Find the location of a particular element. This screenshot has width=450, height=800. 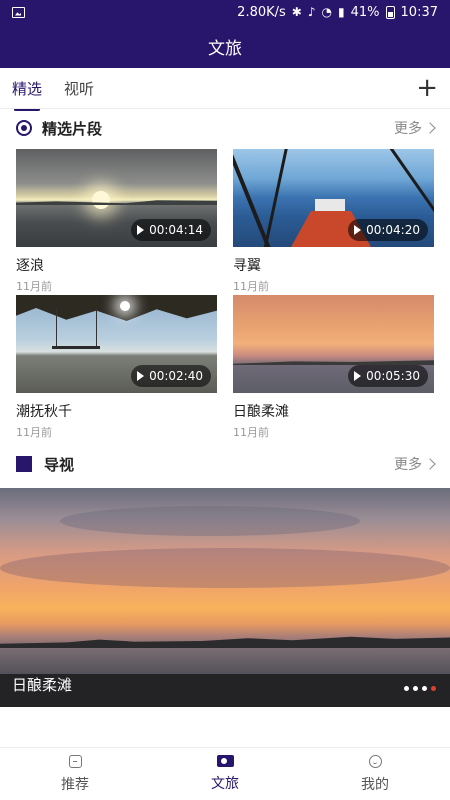

user-icon is located at coordinates (375, 761).